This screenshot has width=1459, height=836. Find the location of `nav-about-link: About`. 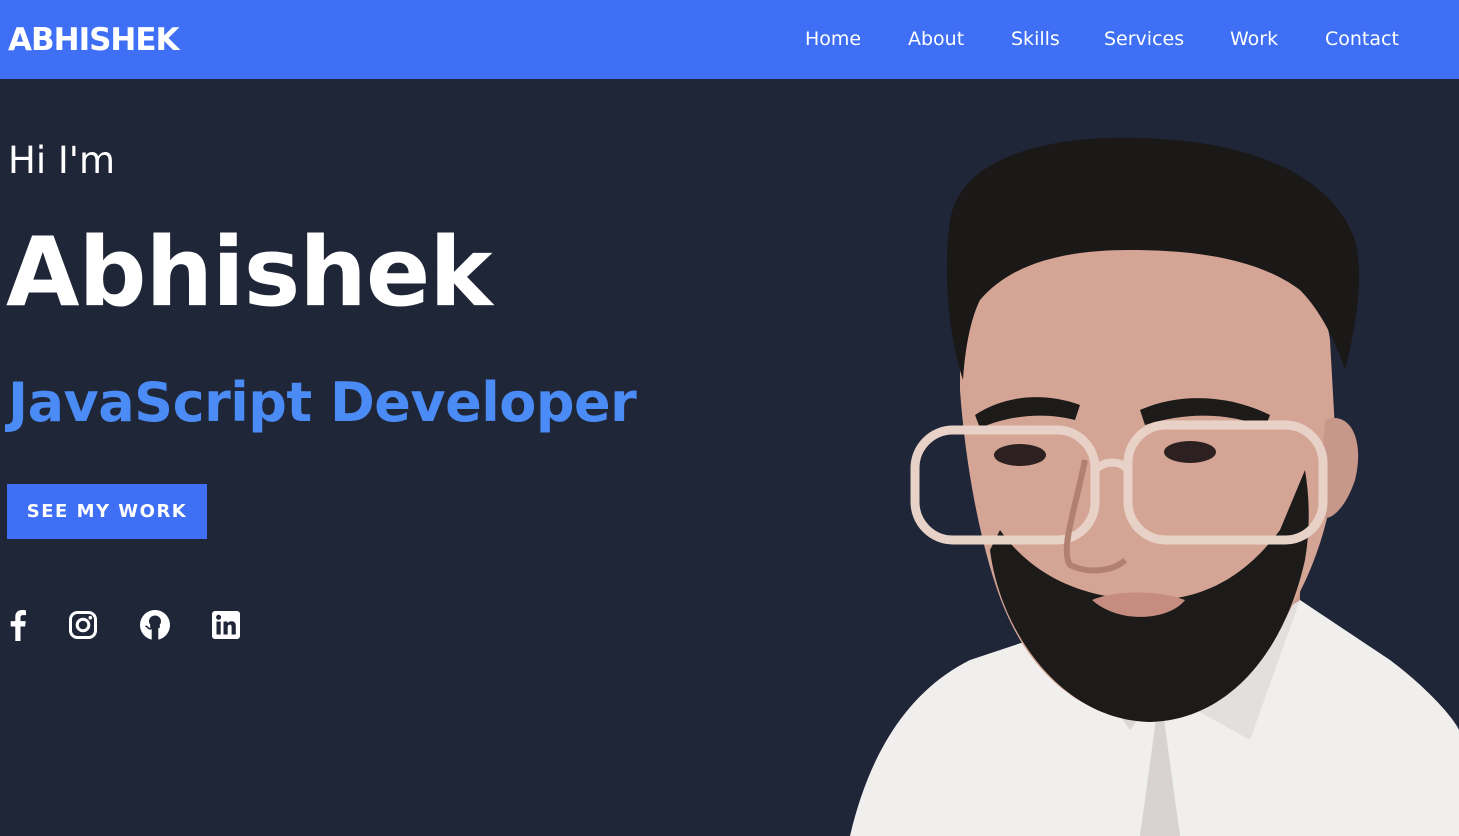

nav-about-link: About is located at coordinates (936, 39).